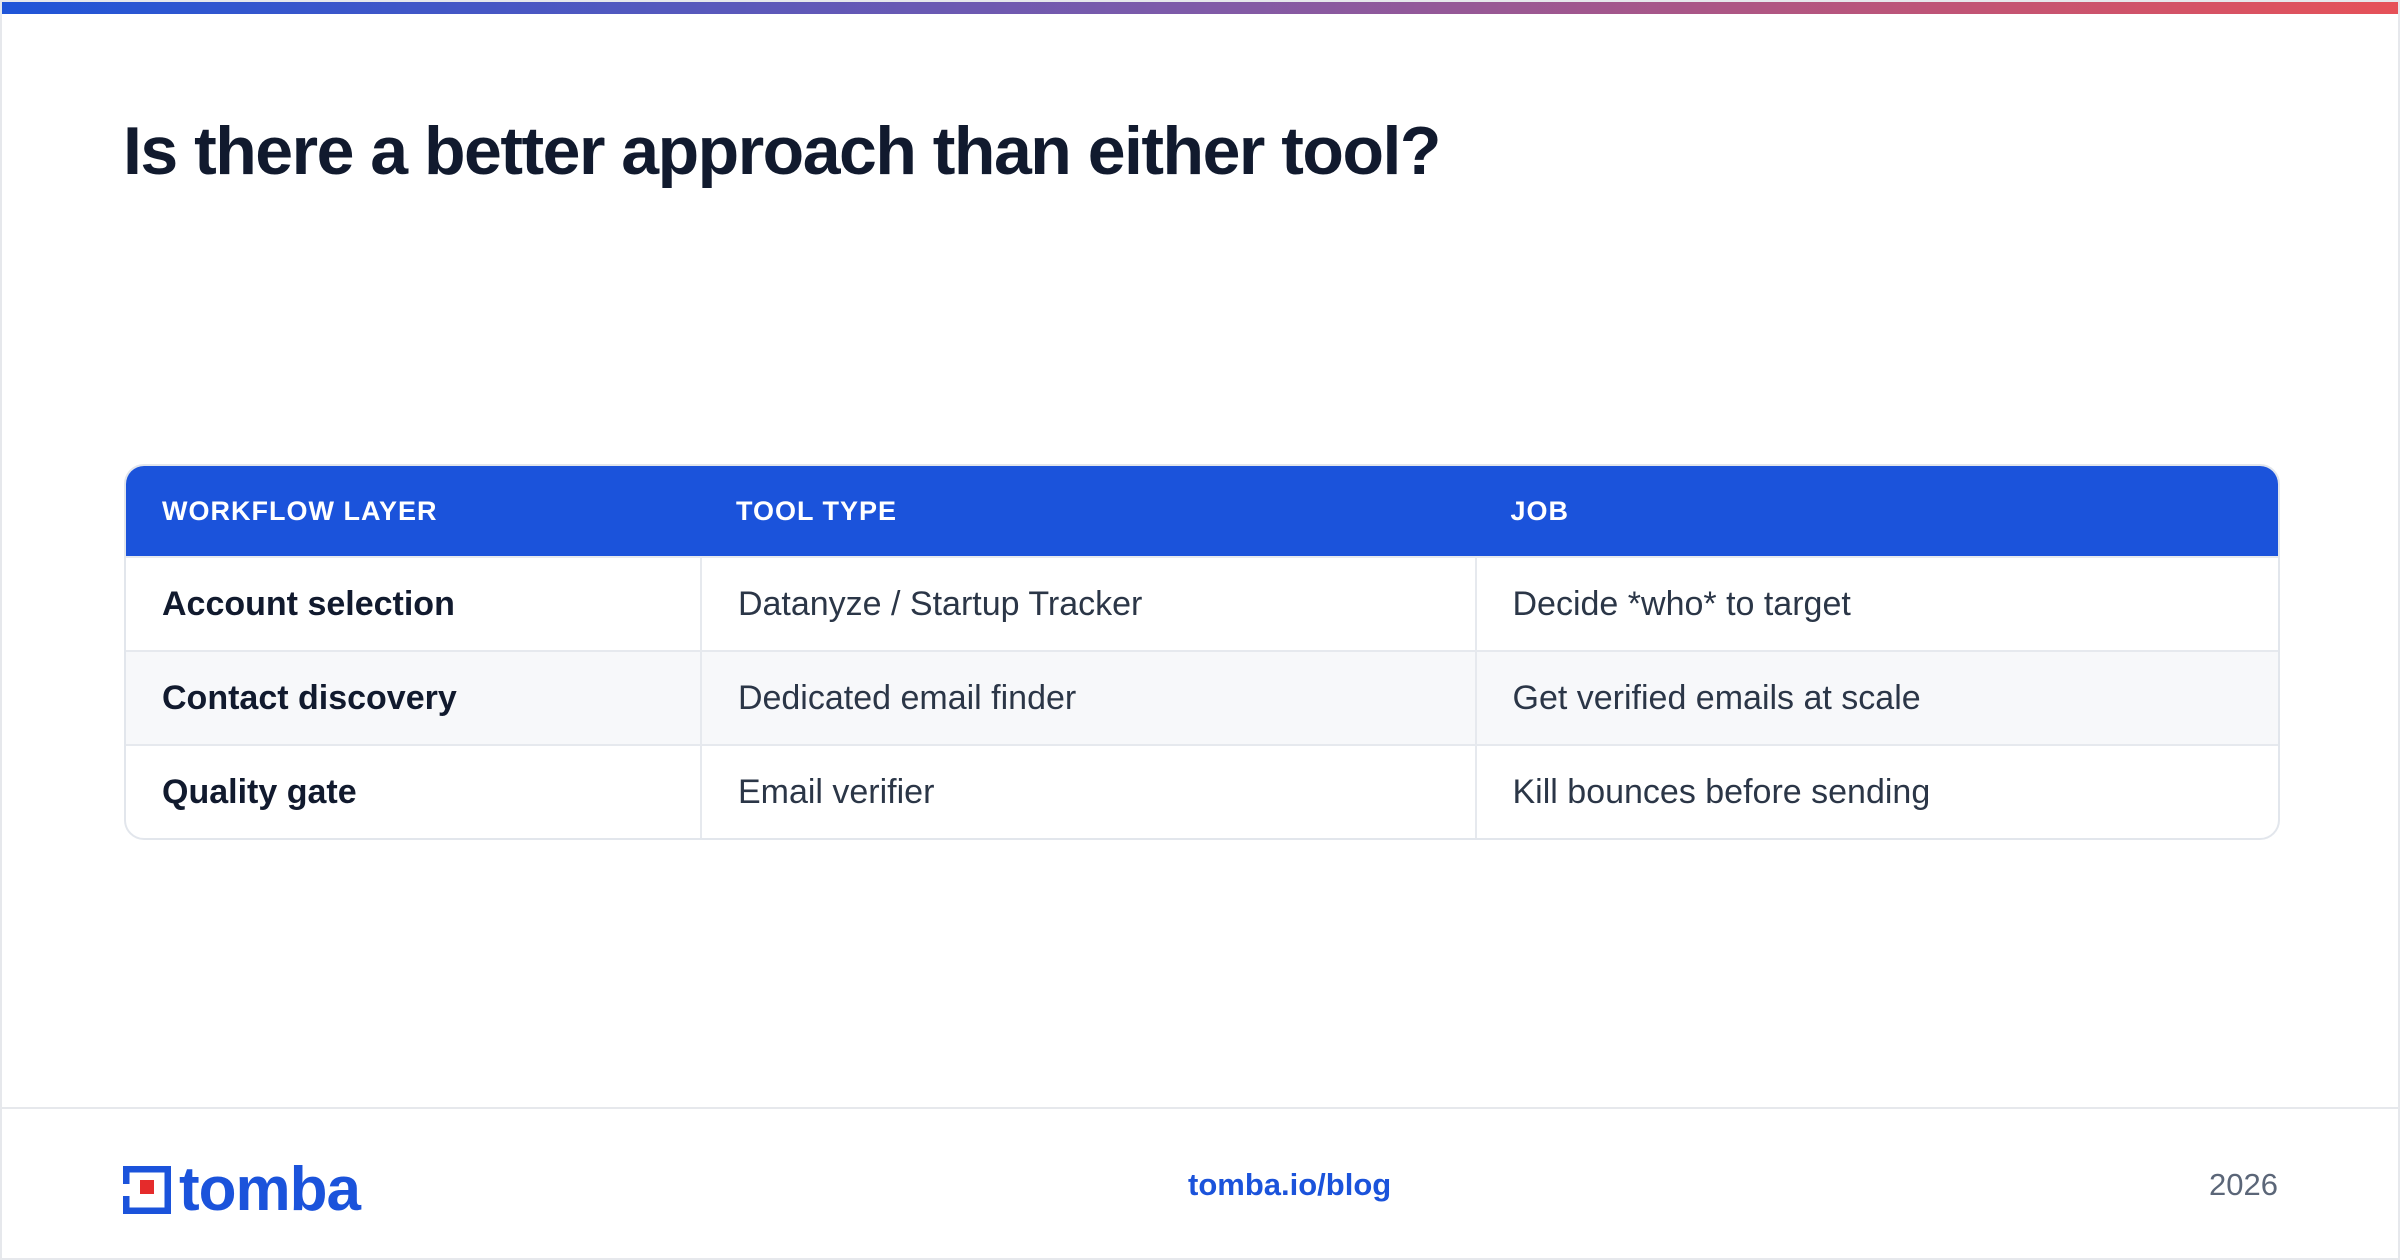 This screenshot has width=2400, height=1260. Describe the element at coordinates (259, 791) in the screenshot. I see `cell-workflow-layer: Quality gate` at that location.